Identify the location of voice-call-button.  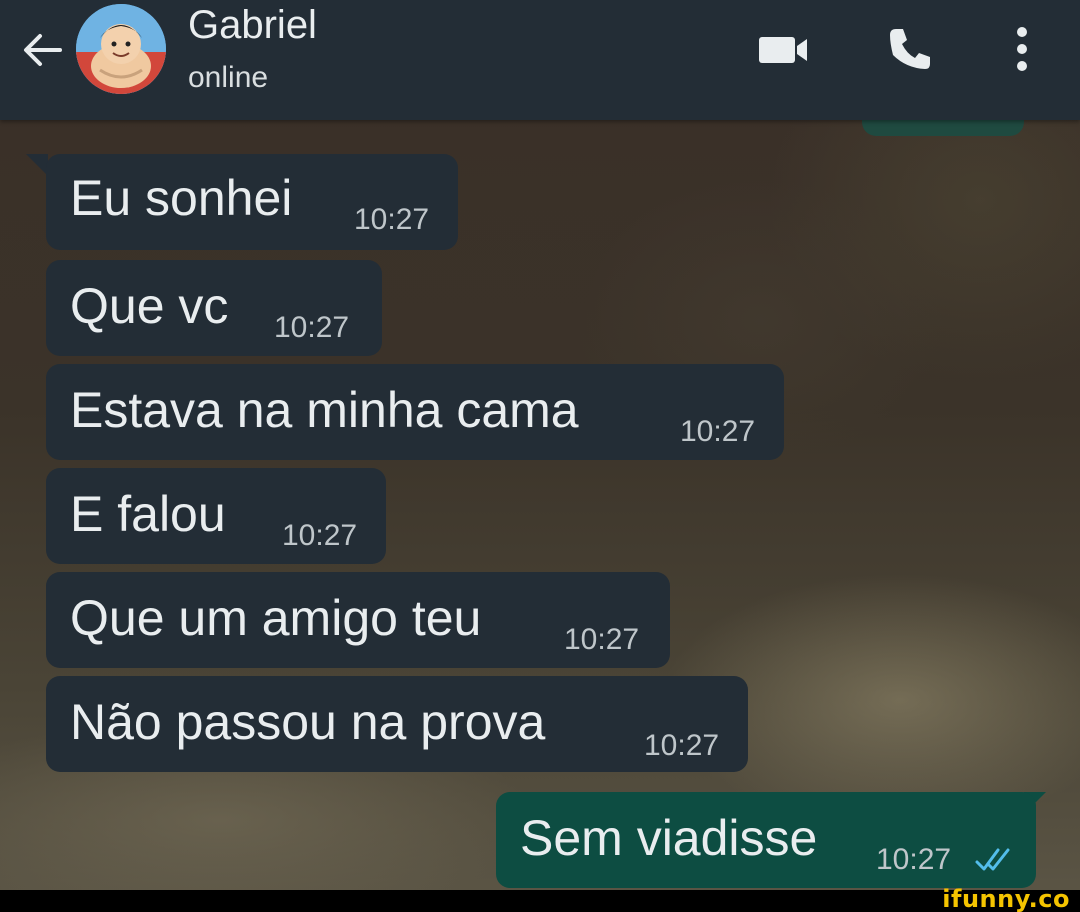
(910, 49).